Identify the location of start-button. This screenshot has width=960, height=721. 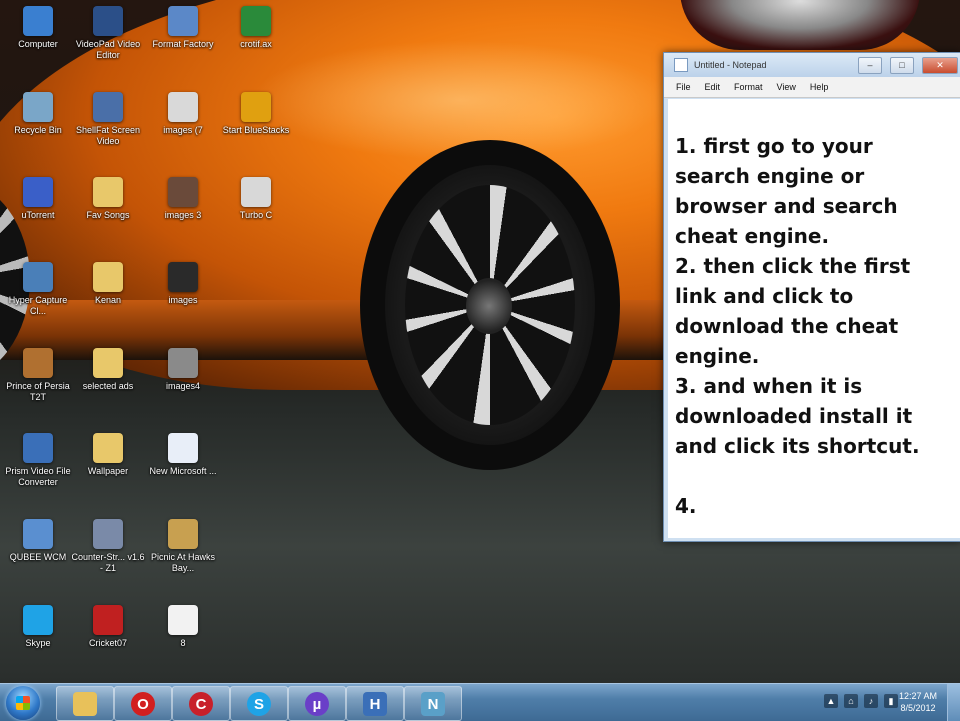
(23, 703).